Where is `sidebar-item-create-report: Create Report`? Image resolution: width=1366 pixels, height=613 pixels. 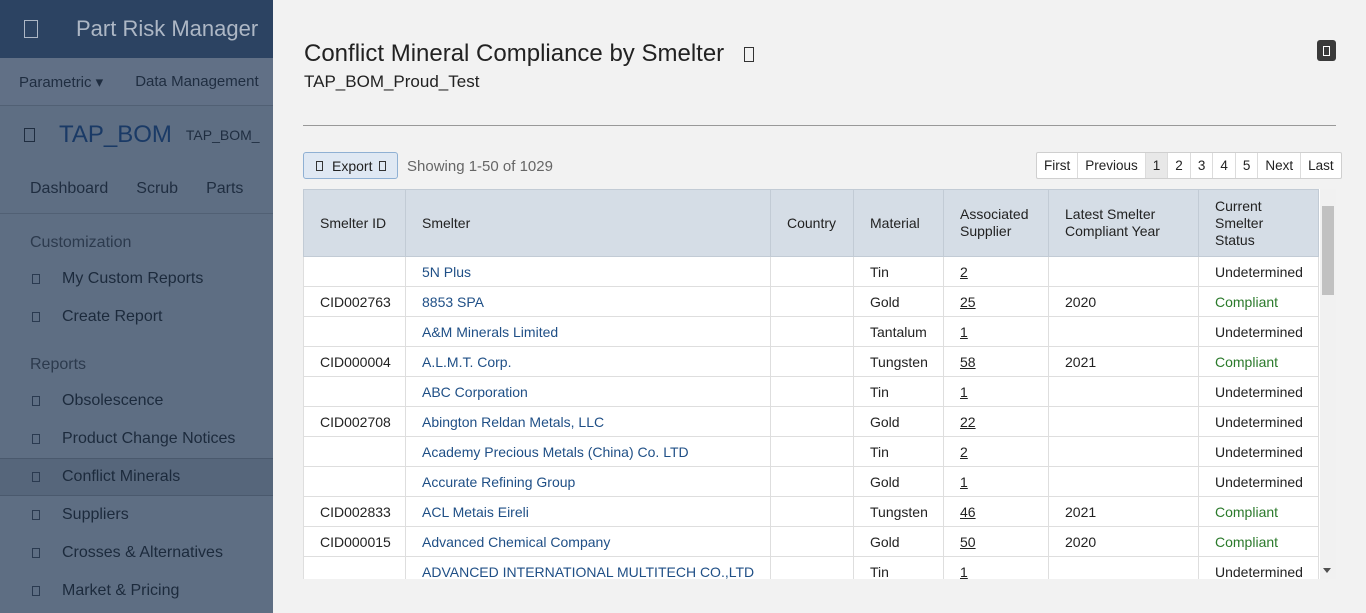
sidebar-item-create-report: Create Report is located at coordinates (136, 317).